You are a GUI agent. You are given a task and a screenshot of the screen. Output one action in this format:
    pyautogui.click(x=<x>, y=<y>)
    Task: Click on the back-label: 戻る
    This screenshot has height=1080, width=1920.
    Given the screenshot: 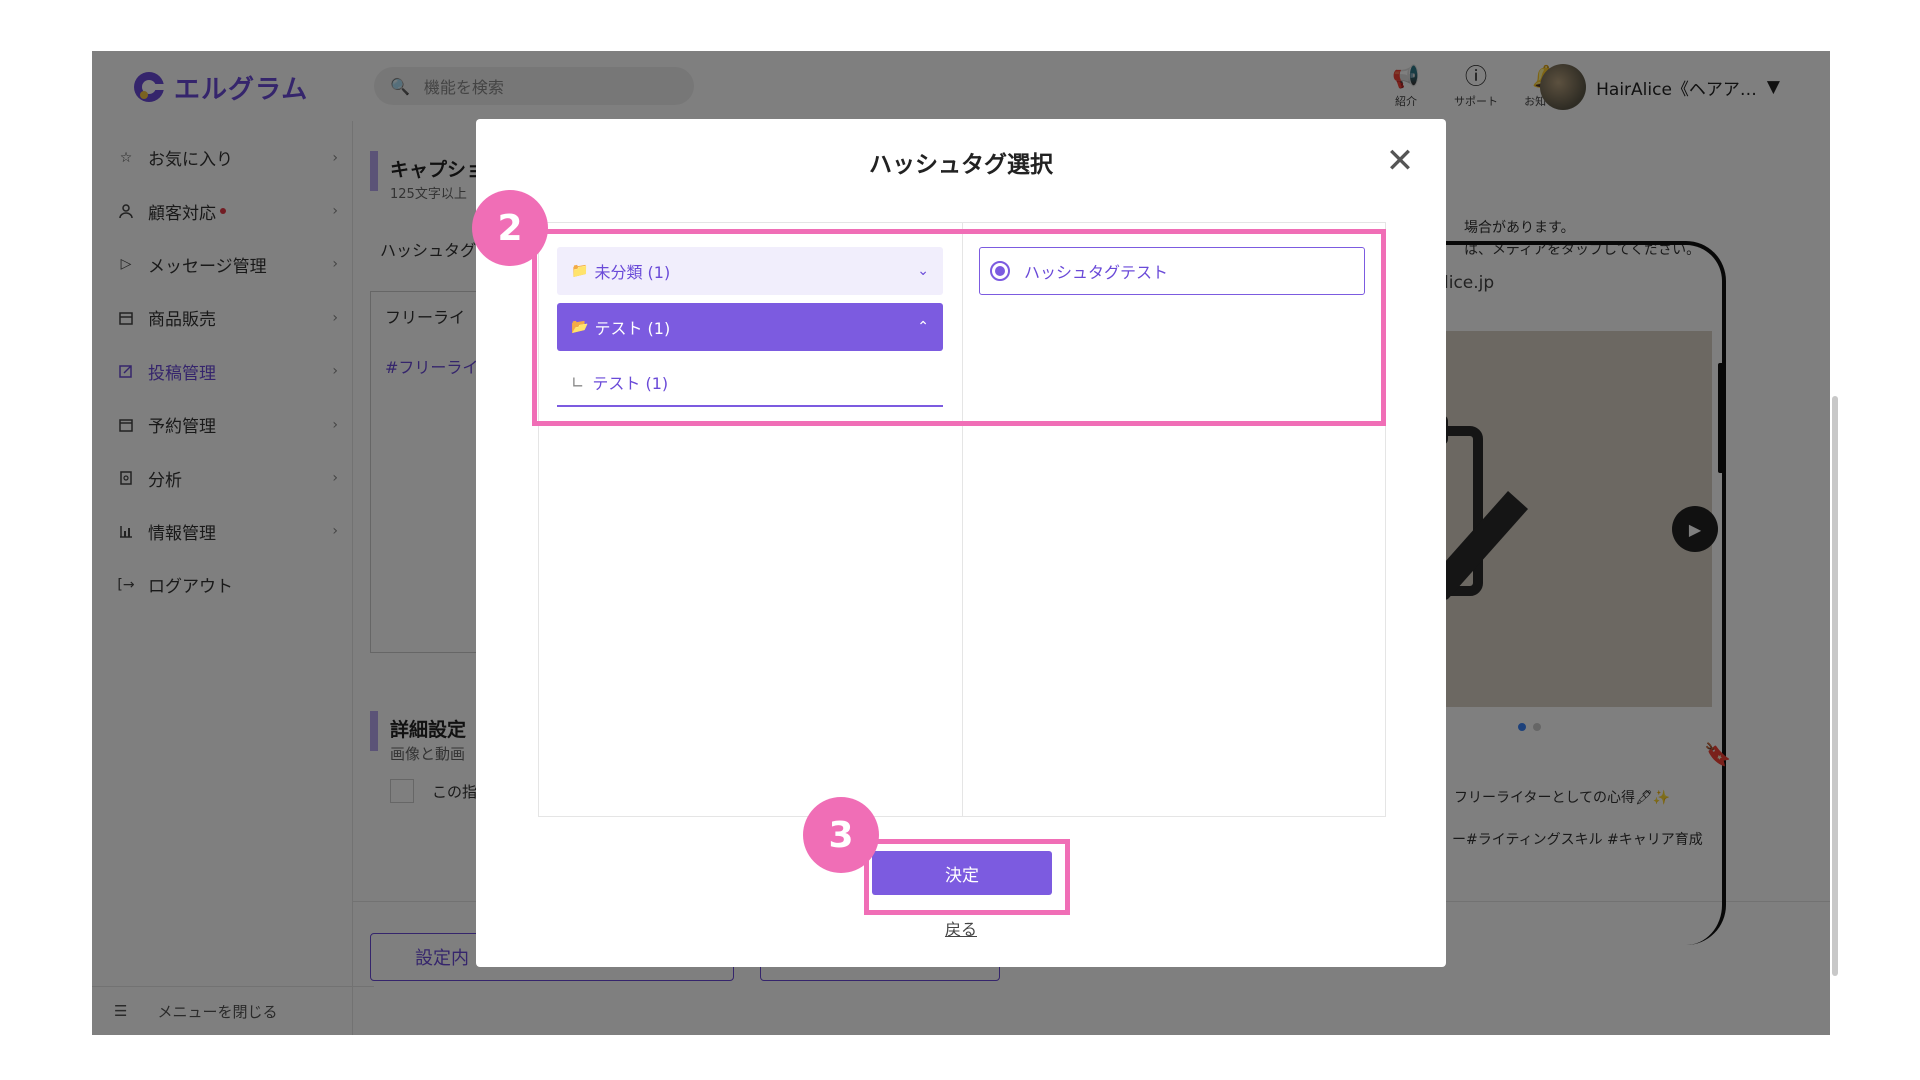 What is the action you would take?
    pyautogui.click(x=960, y=929)
    